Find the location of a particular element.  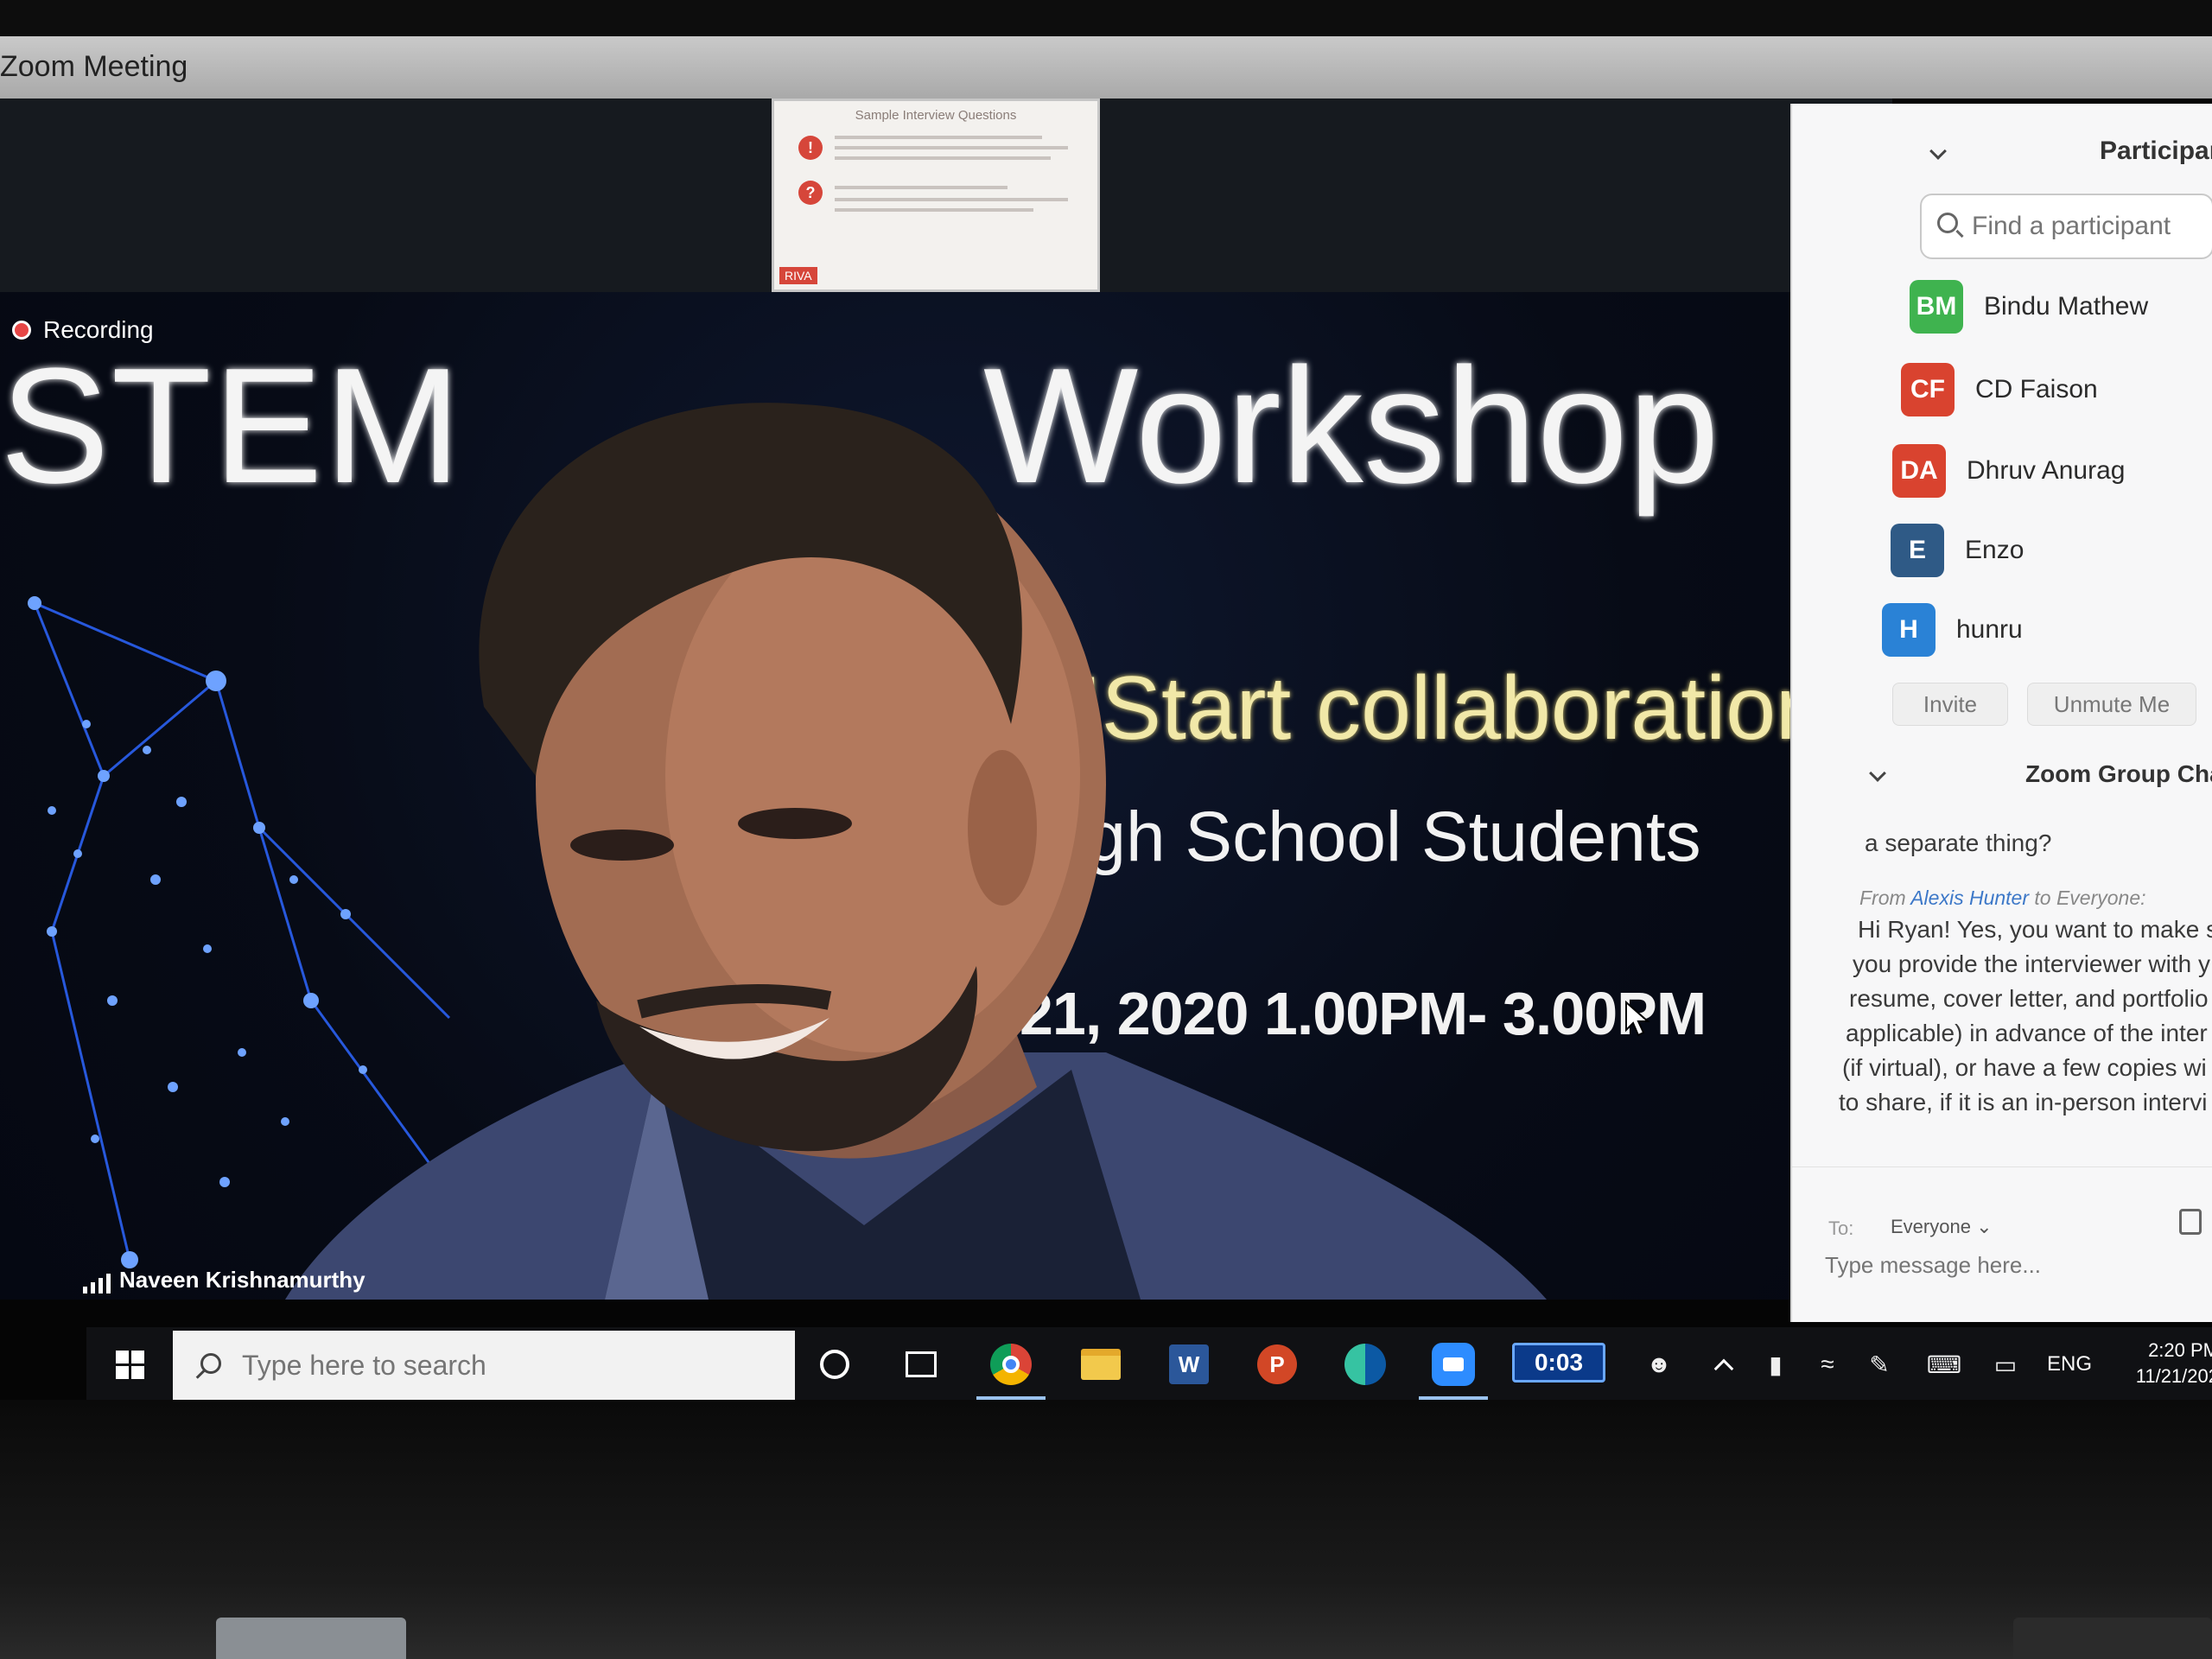

powerpoint-icon: P is located at coordinates (1277, 1364).